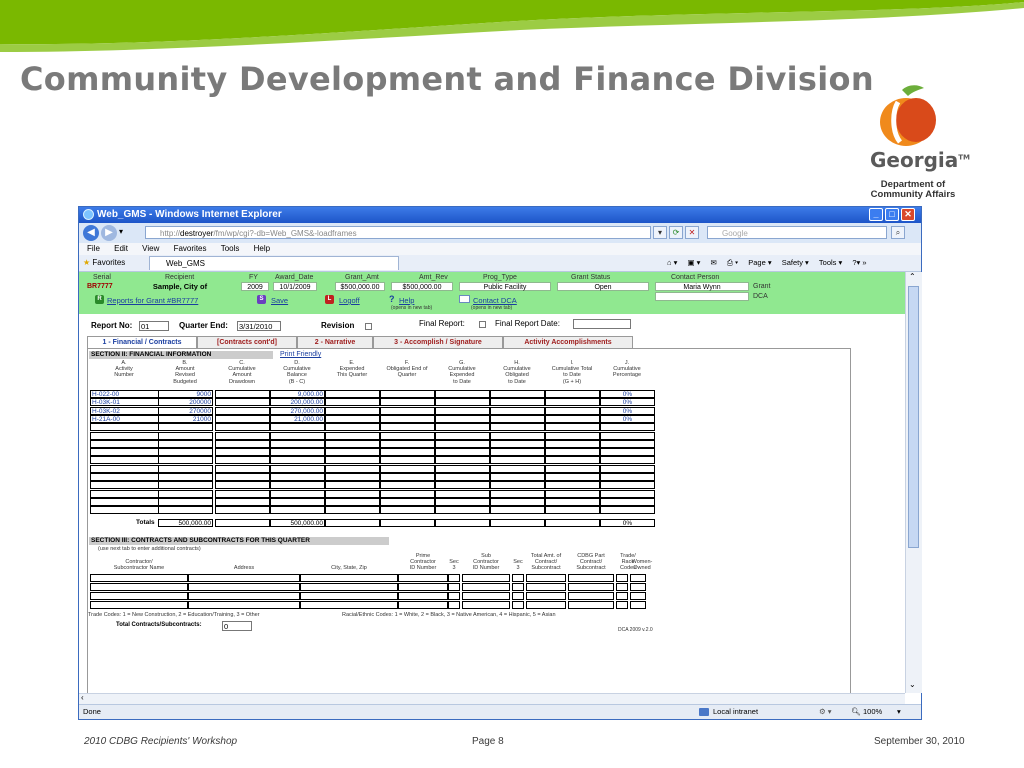 This screenshot has height=768, width=1024. I want to click on feeds-icon: ▣ ▾, so click(693, 262).